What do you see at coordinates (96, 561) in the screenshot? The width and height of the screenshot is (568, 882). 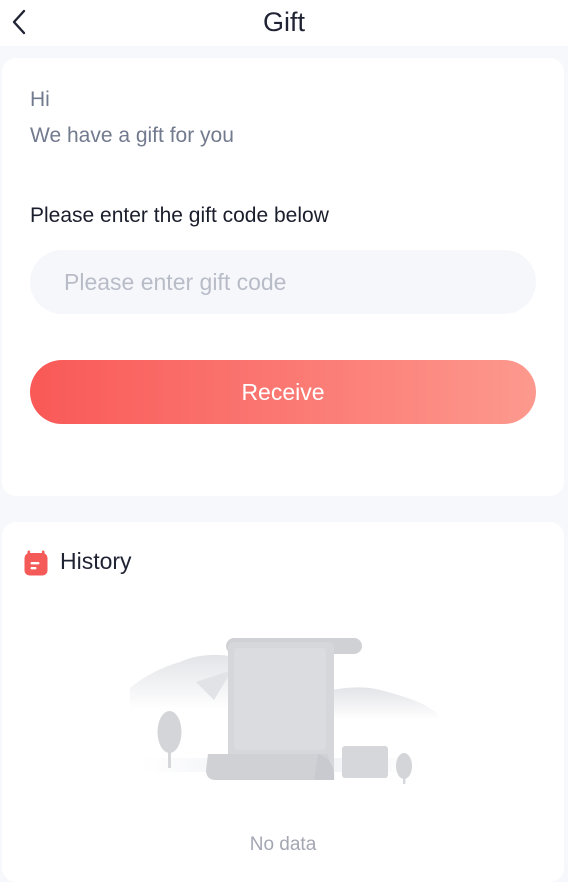 I see `history-title: History` at bounding box center [96, 561].